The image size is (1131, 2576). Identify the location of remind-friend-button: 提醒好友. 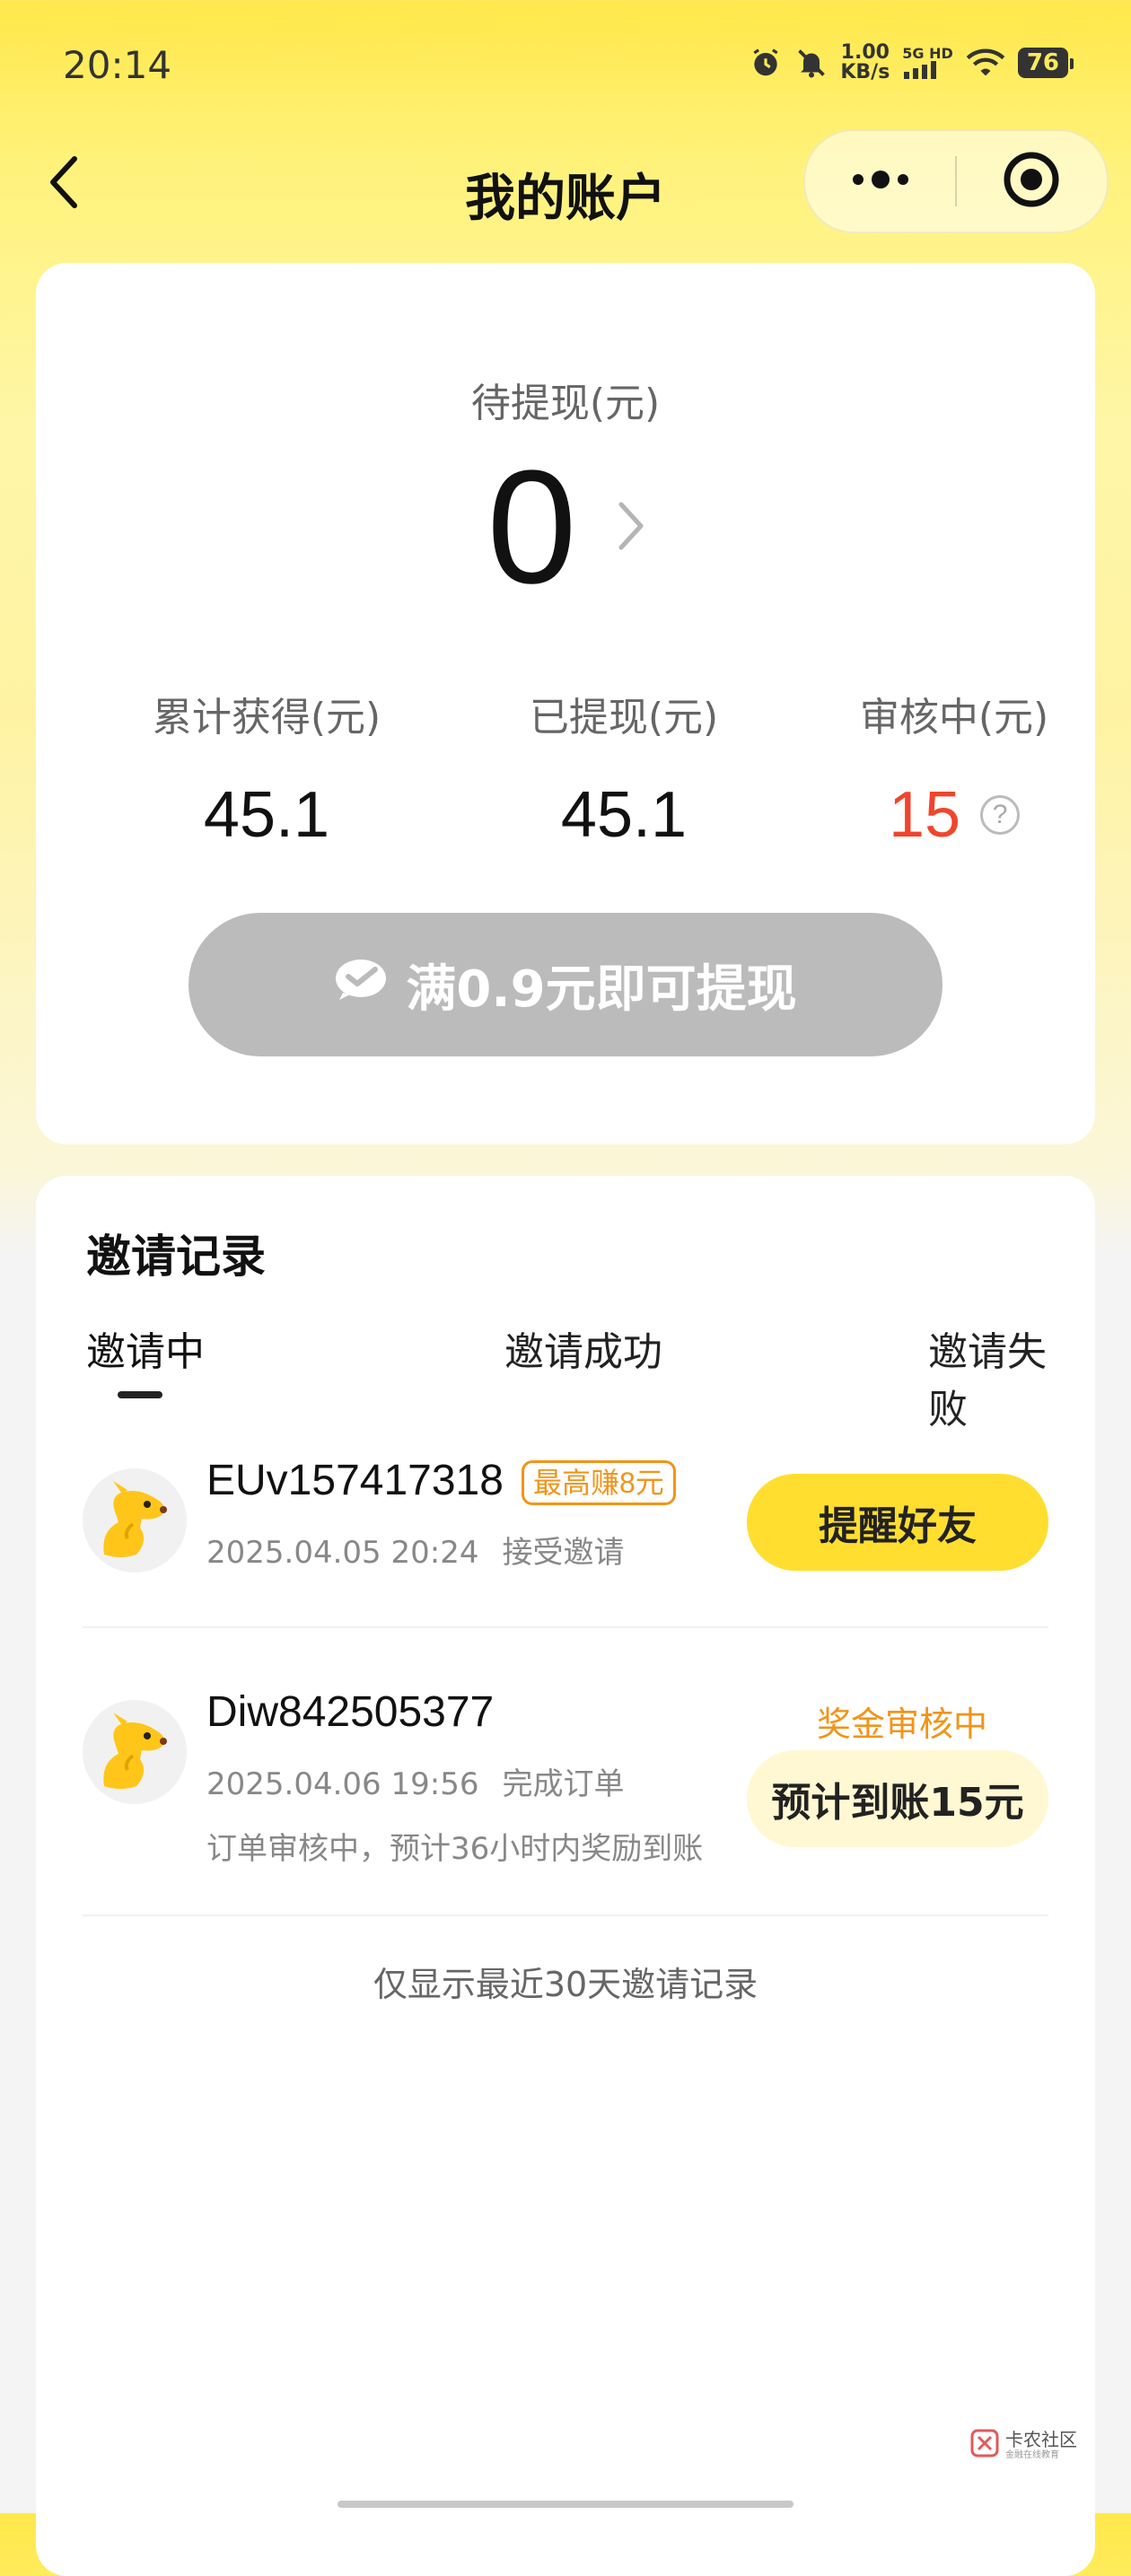
(897, 1522).